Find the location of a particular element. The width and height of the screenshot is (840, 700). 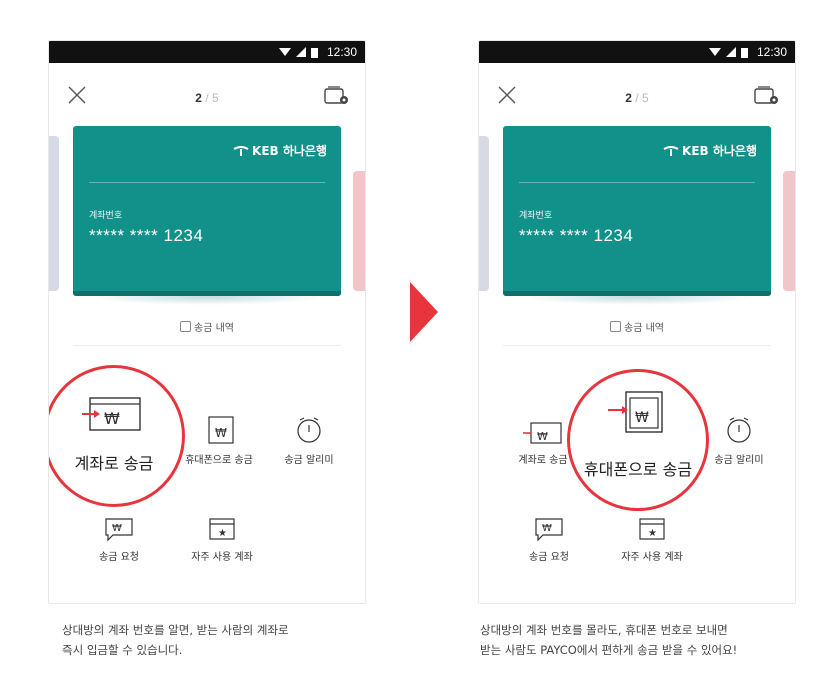

next-step-arrow is located at coordinates (424, 312).